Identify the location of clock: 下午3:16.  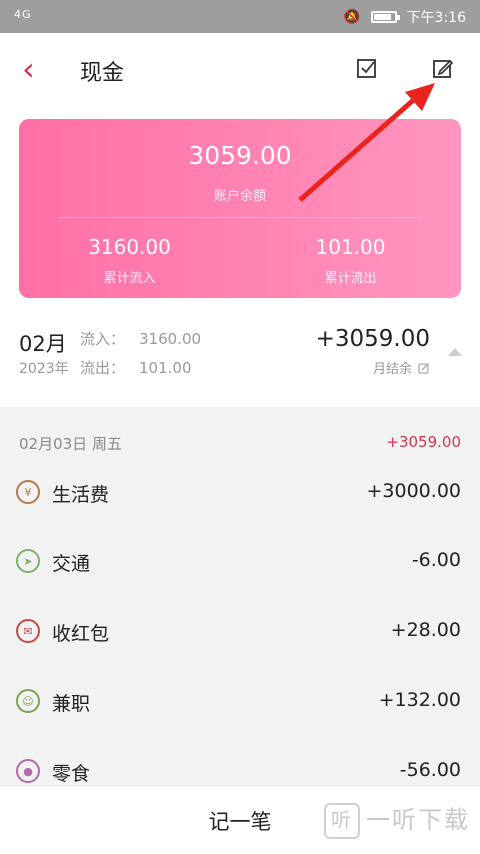
(436, 18).